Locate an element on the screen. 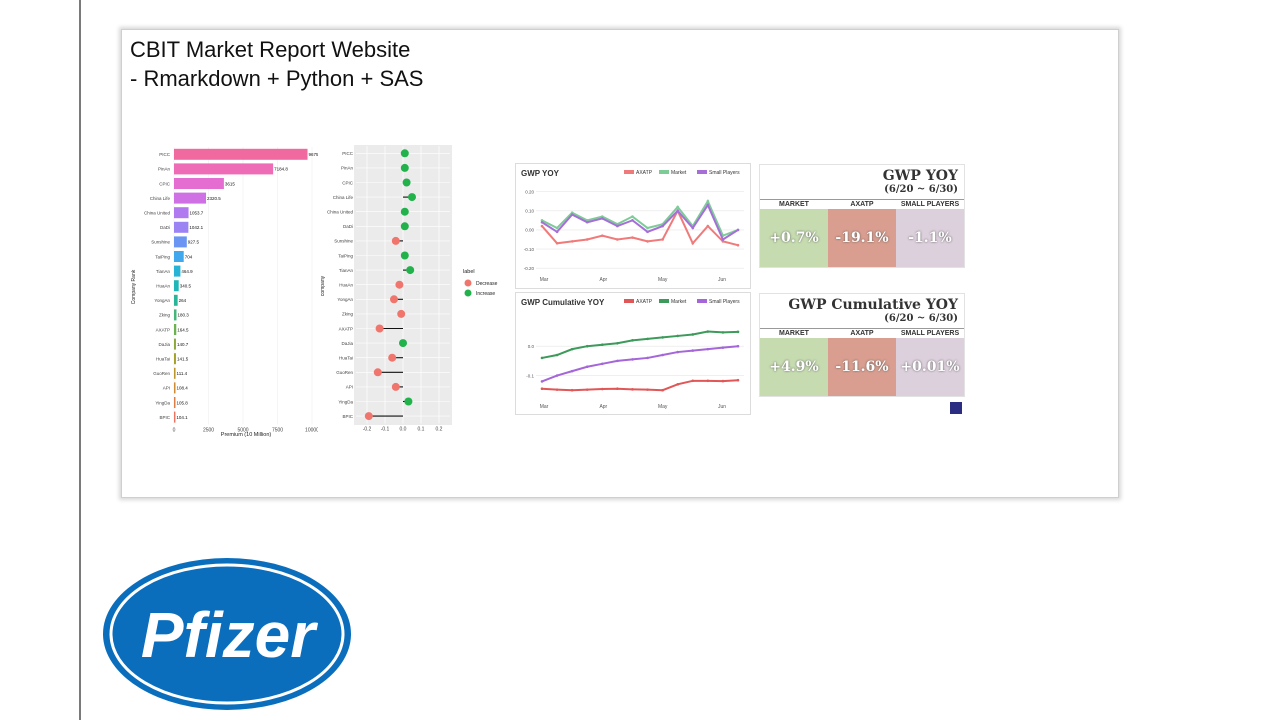 The image size is (1280, 720). bar-x-tick-label: 7500 is located at coordinates (277, 430).